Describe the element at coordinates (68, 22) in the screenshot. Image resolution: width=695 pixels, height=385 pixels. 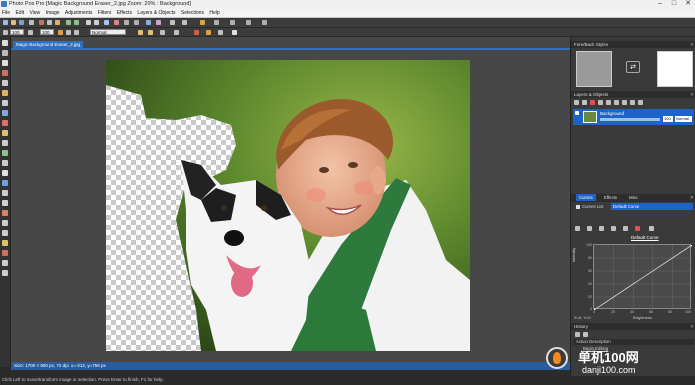
I see `undo-icon` at that location.